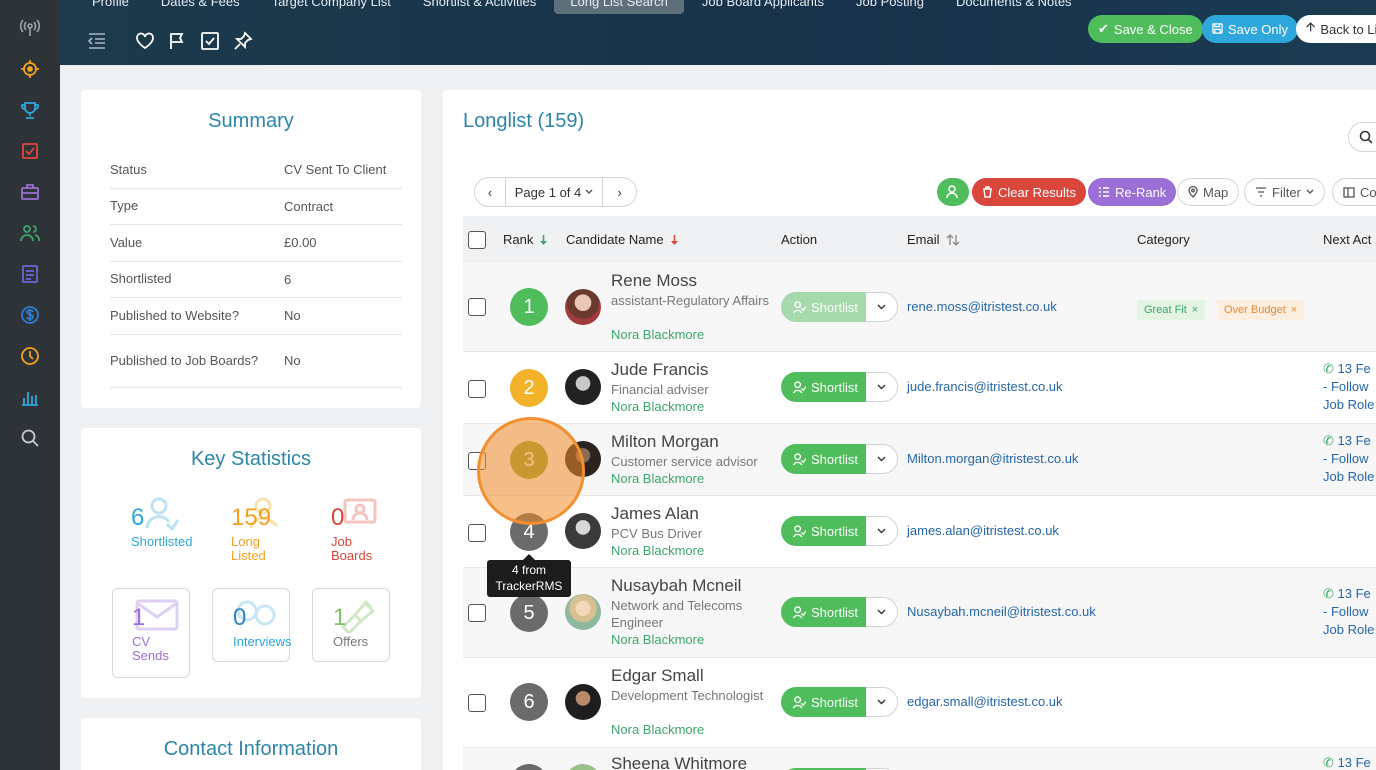 Image resolution: width=1376 pixels, height=770 pixels. Describe the element at coordinates (30, 28) in the screenshot. I see `broadcast-icon` at that location.